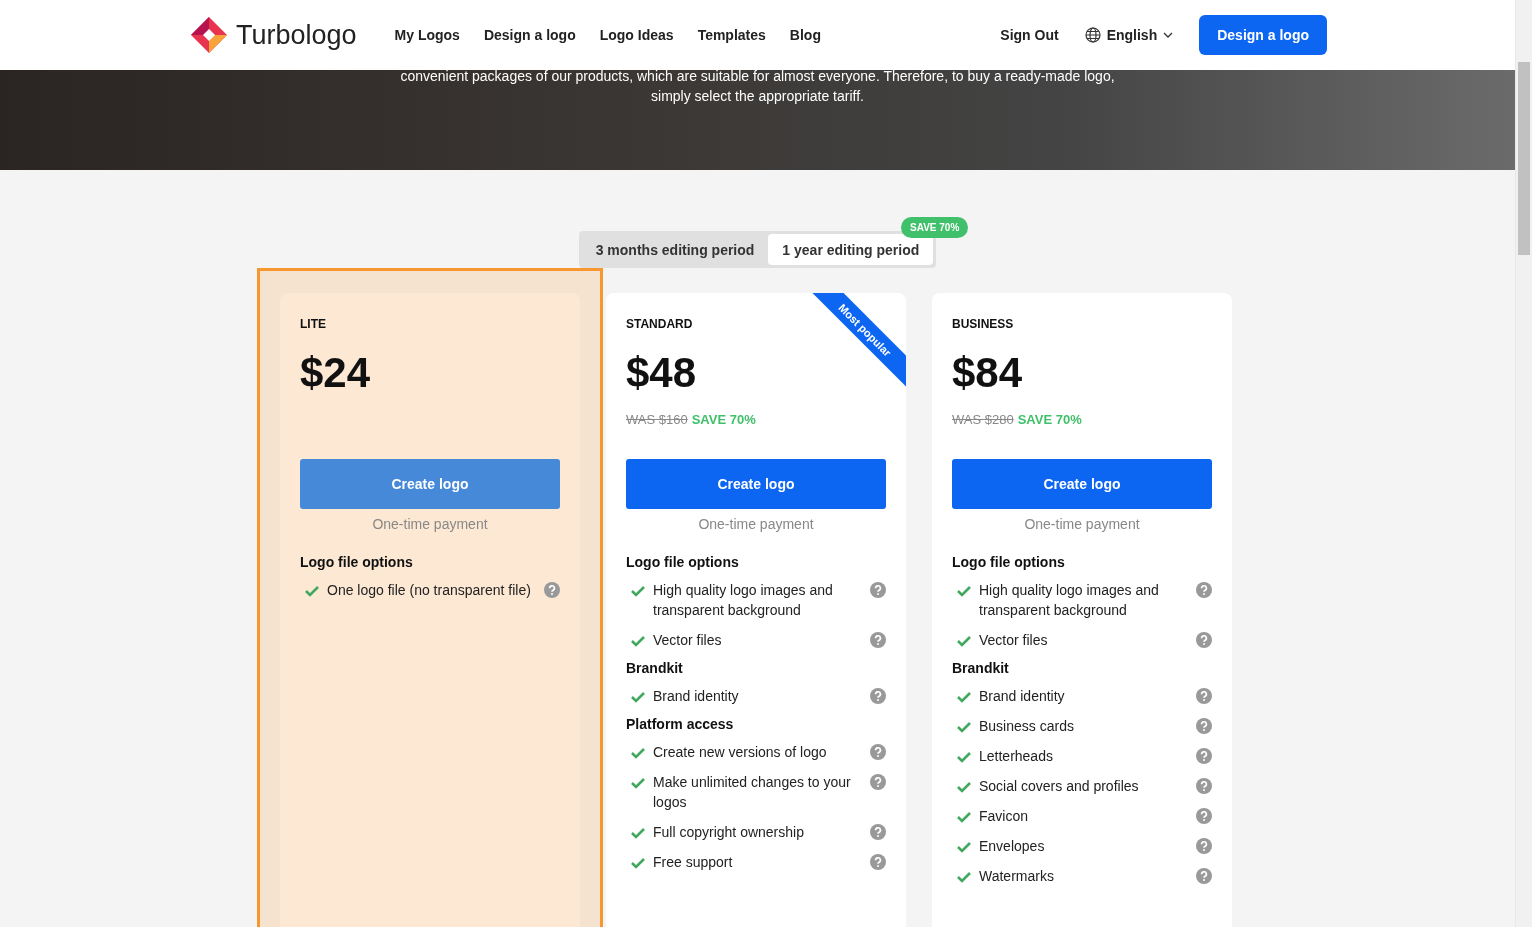 The image size is (1532, 927). I want to click on feature-text: Make unlimited changes to your logos, so click(752, 792).